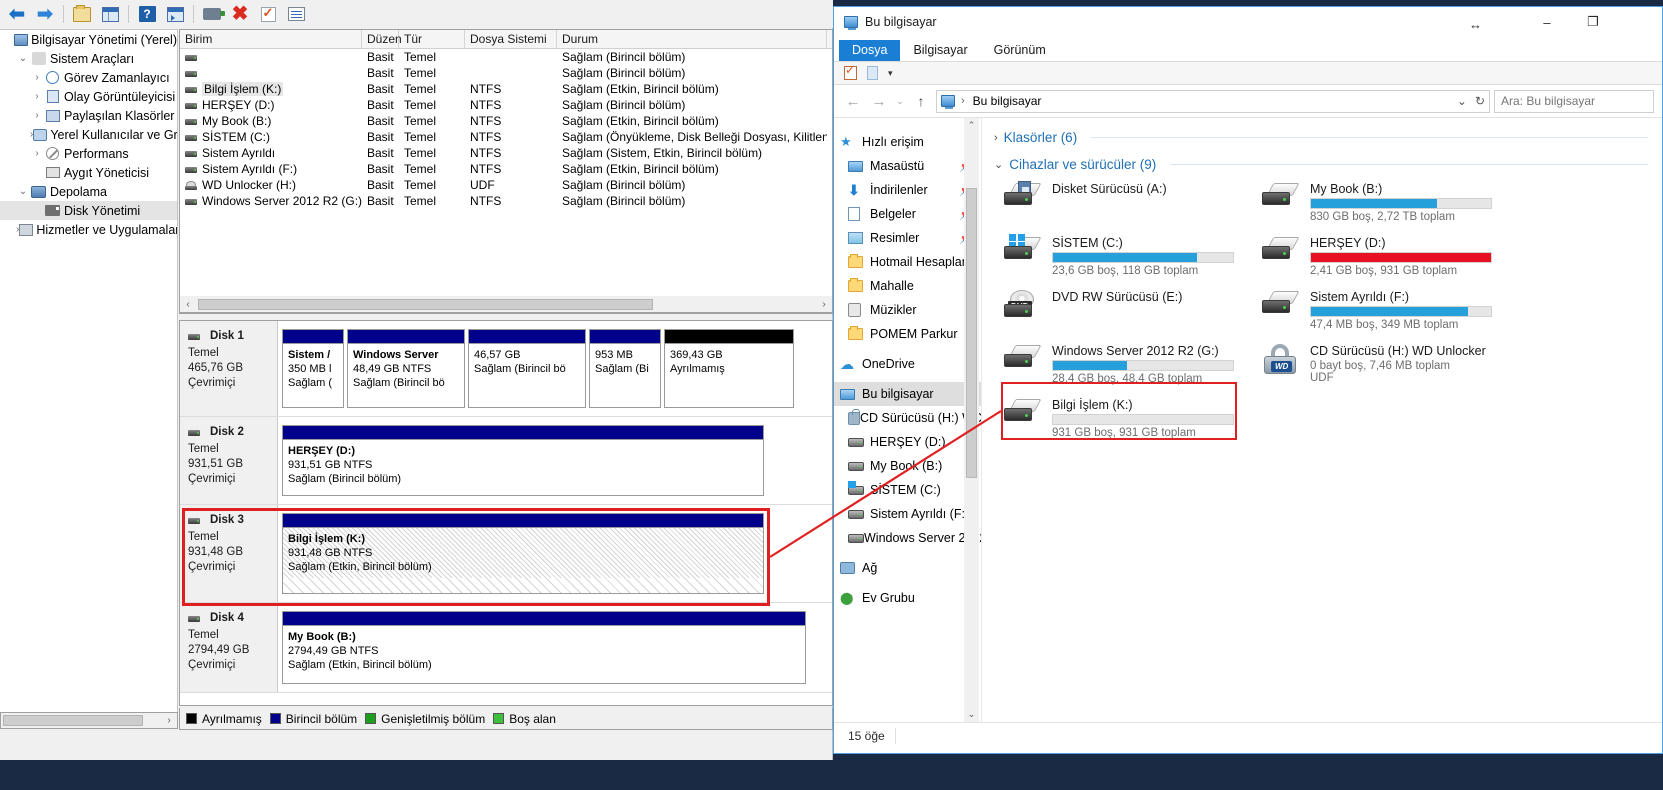  What do you see at coordinates (45, 14) in the screenshot?
I see `forward-arrow-icon: ➡` at bounding box center [45, 14].